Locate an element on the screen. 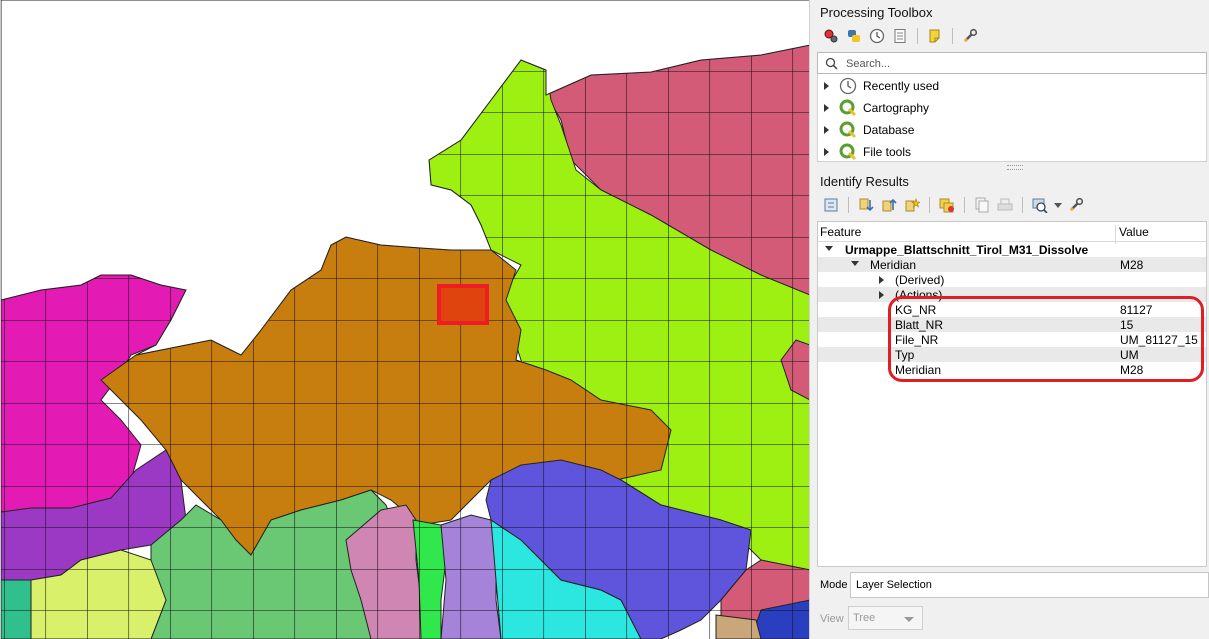 This screenshot has width=1209, height=639. expand-new-icon is located at coordinates (912, 205).